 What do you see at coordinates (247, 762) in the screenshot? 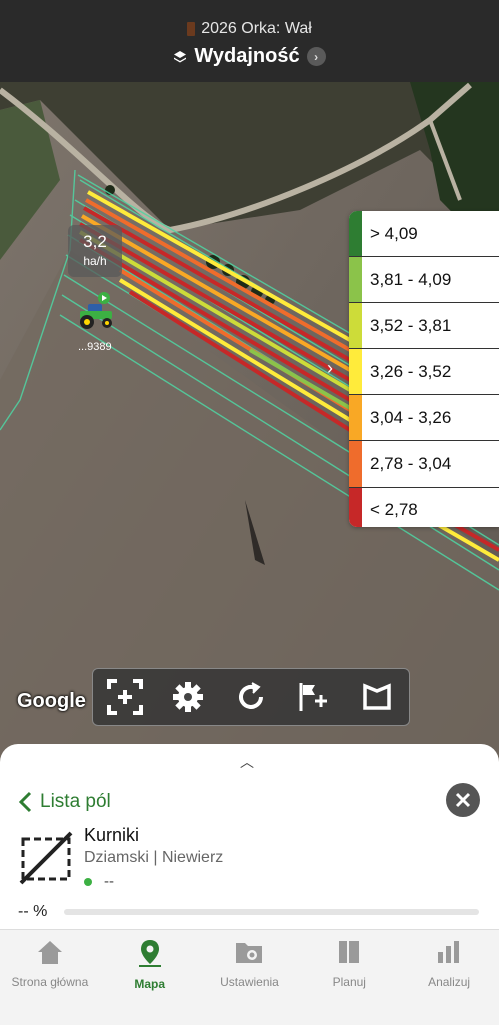
I see `chevron-up-icon: ︿` at bounding box center [247, 762].